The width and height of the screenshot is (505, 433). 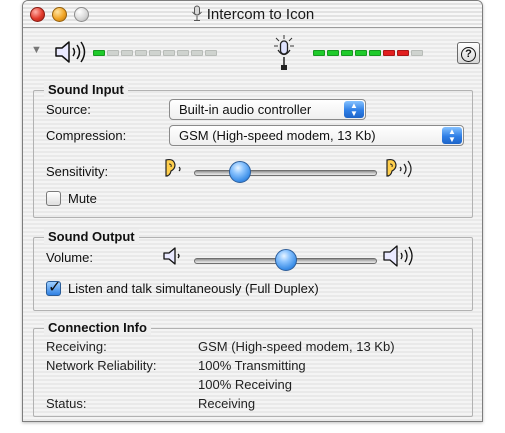 What do you see at coordinates (91, 236) in the screenshot?
I see `sound-output-heading: Sound Output` at bounding box center [91, 236].